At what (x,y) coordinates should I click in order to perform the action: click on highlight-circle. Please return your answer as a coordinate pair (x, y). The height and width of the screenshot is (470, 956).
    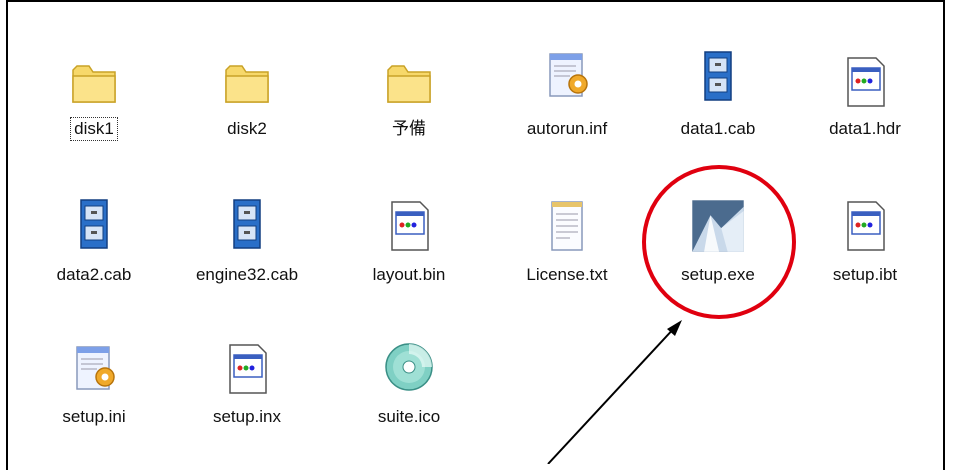
    Looking at the image, I should click on (719, 242).